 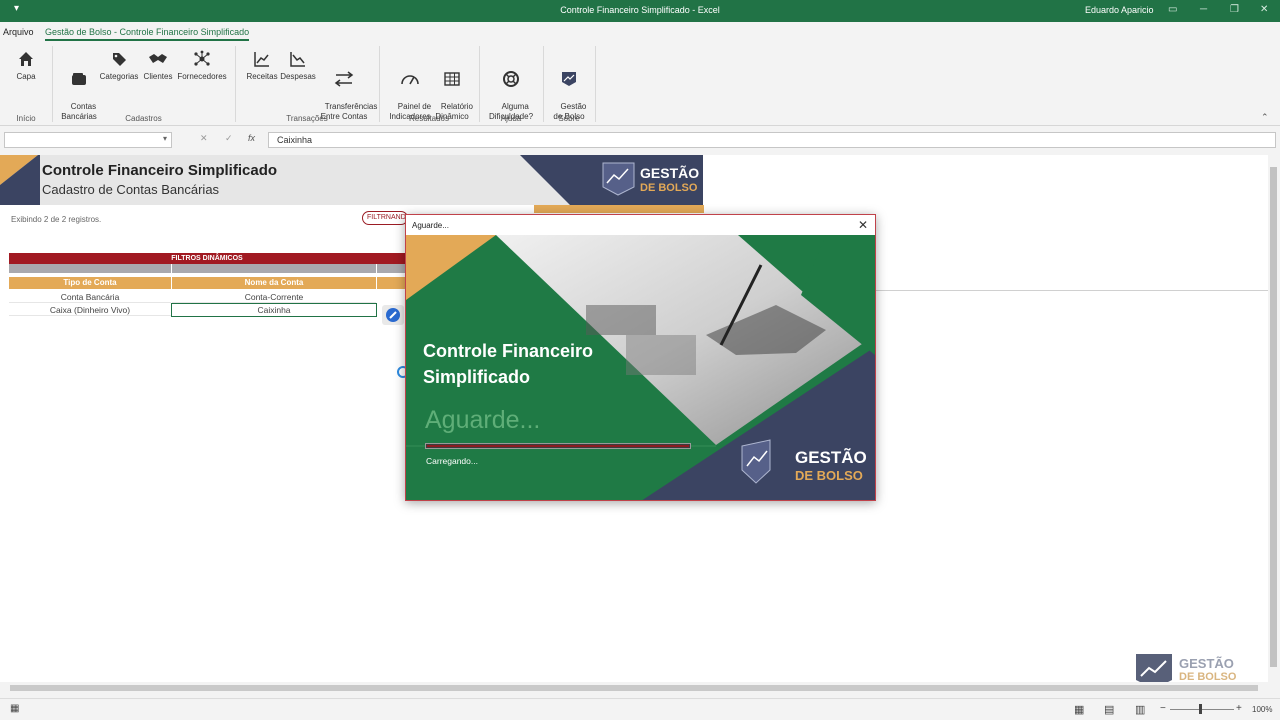 I want to click on categorias-label: Categorias, so click(x=119, y=76).